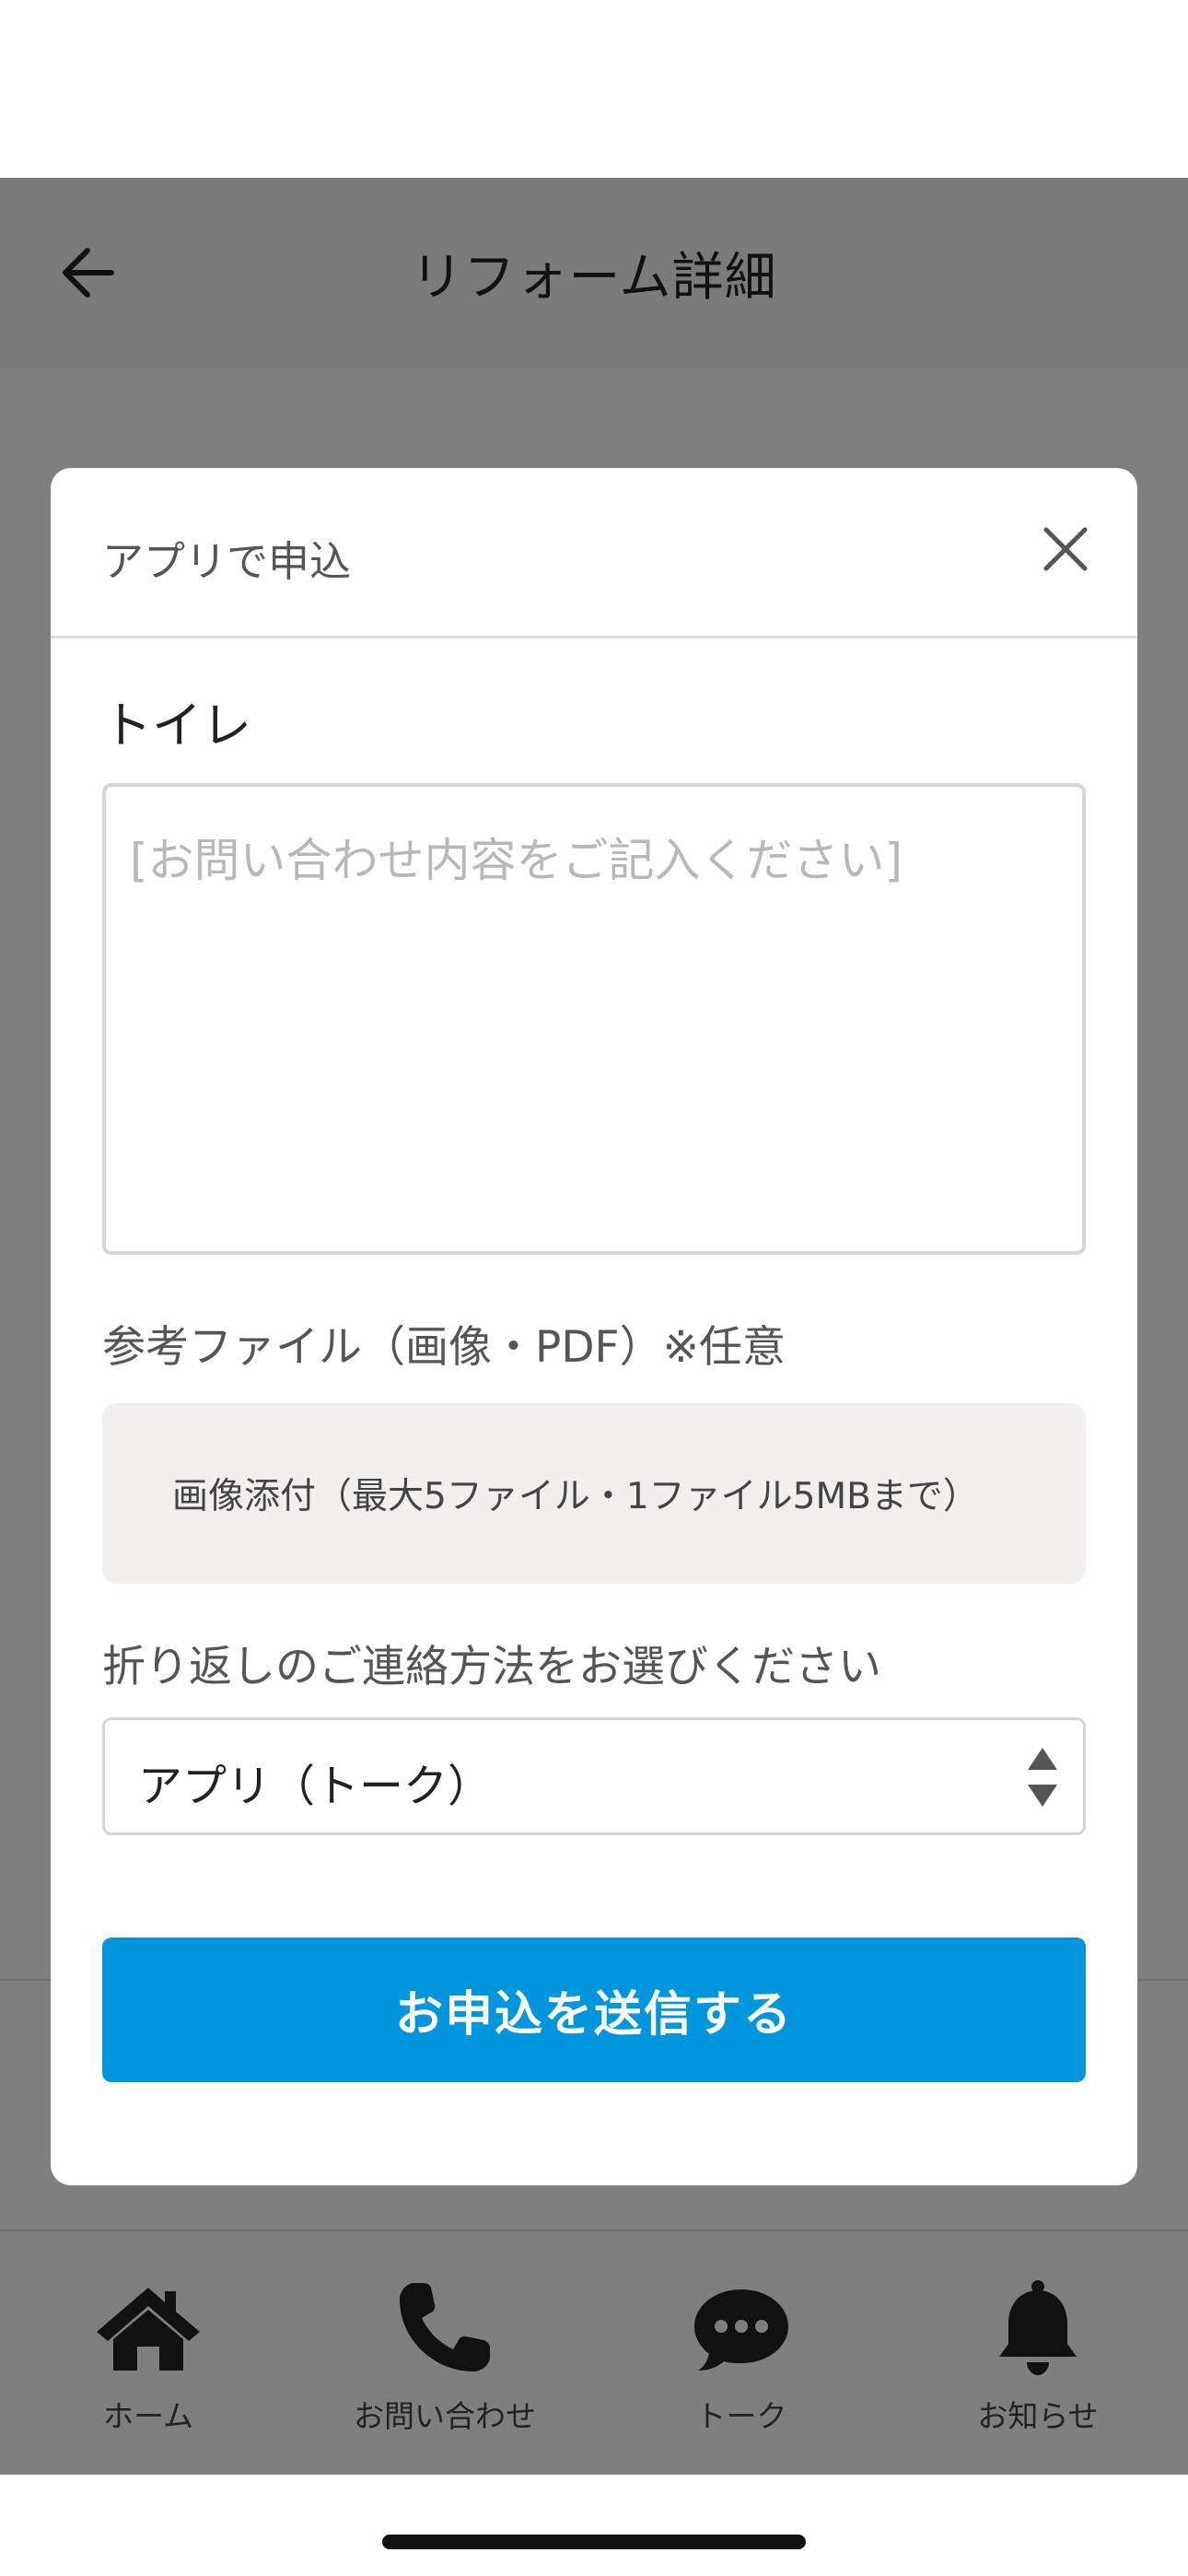 The image size is (1188, 2576). Describe the element at coordinates (176, 726) in the screenshot. I see `item-name: トイレ` at that location.